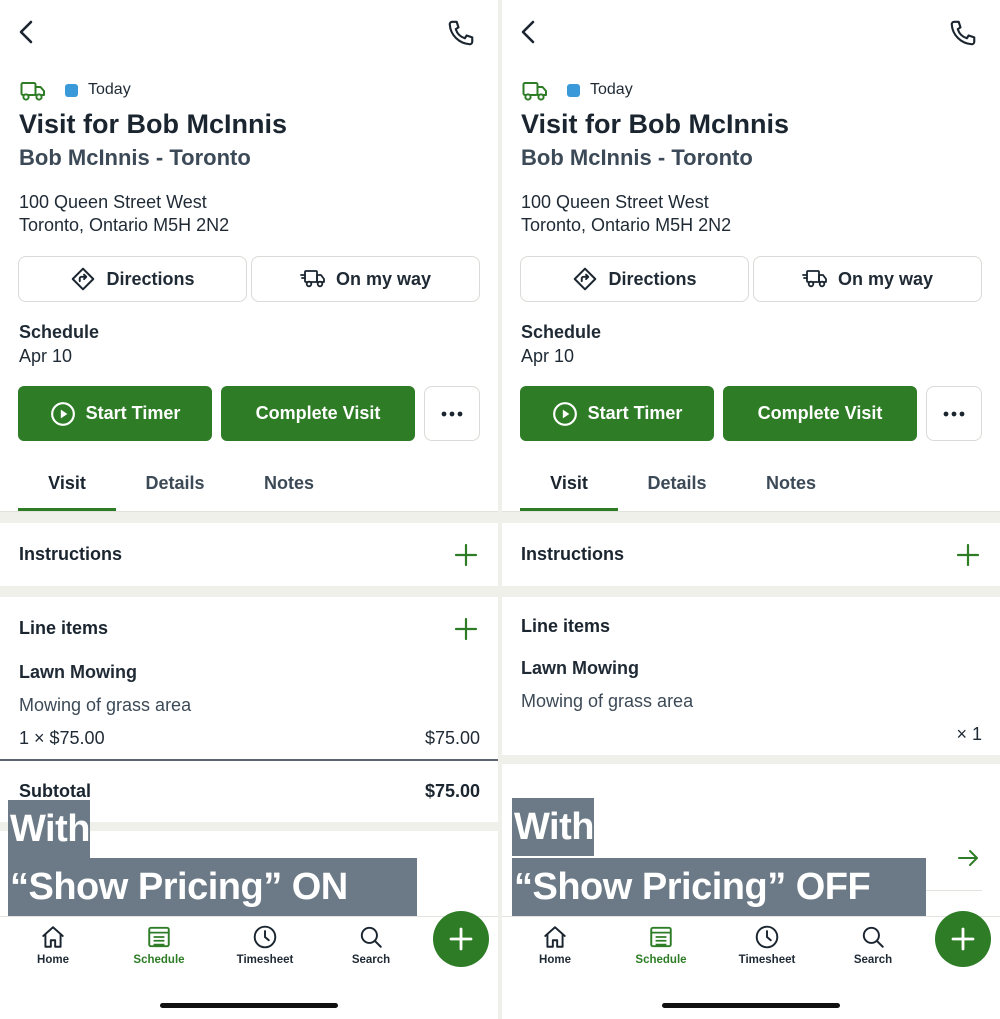  What do you see at coordinates (555, 937) in the screenshot?
I see `home-icon` at bounding box center [555, 937].